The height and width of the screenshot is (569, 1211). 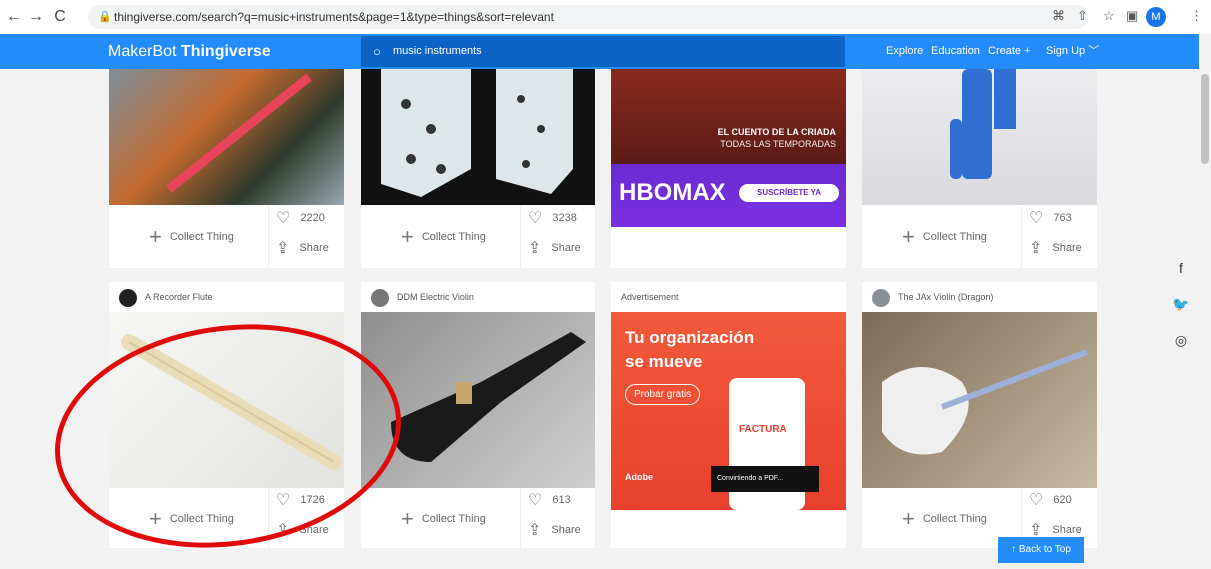 What do you see at coordinates (1058, 16) in the screenshot?
I see `translate-icon: ⌘` at bounding box center [1058, 16].